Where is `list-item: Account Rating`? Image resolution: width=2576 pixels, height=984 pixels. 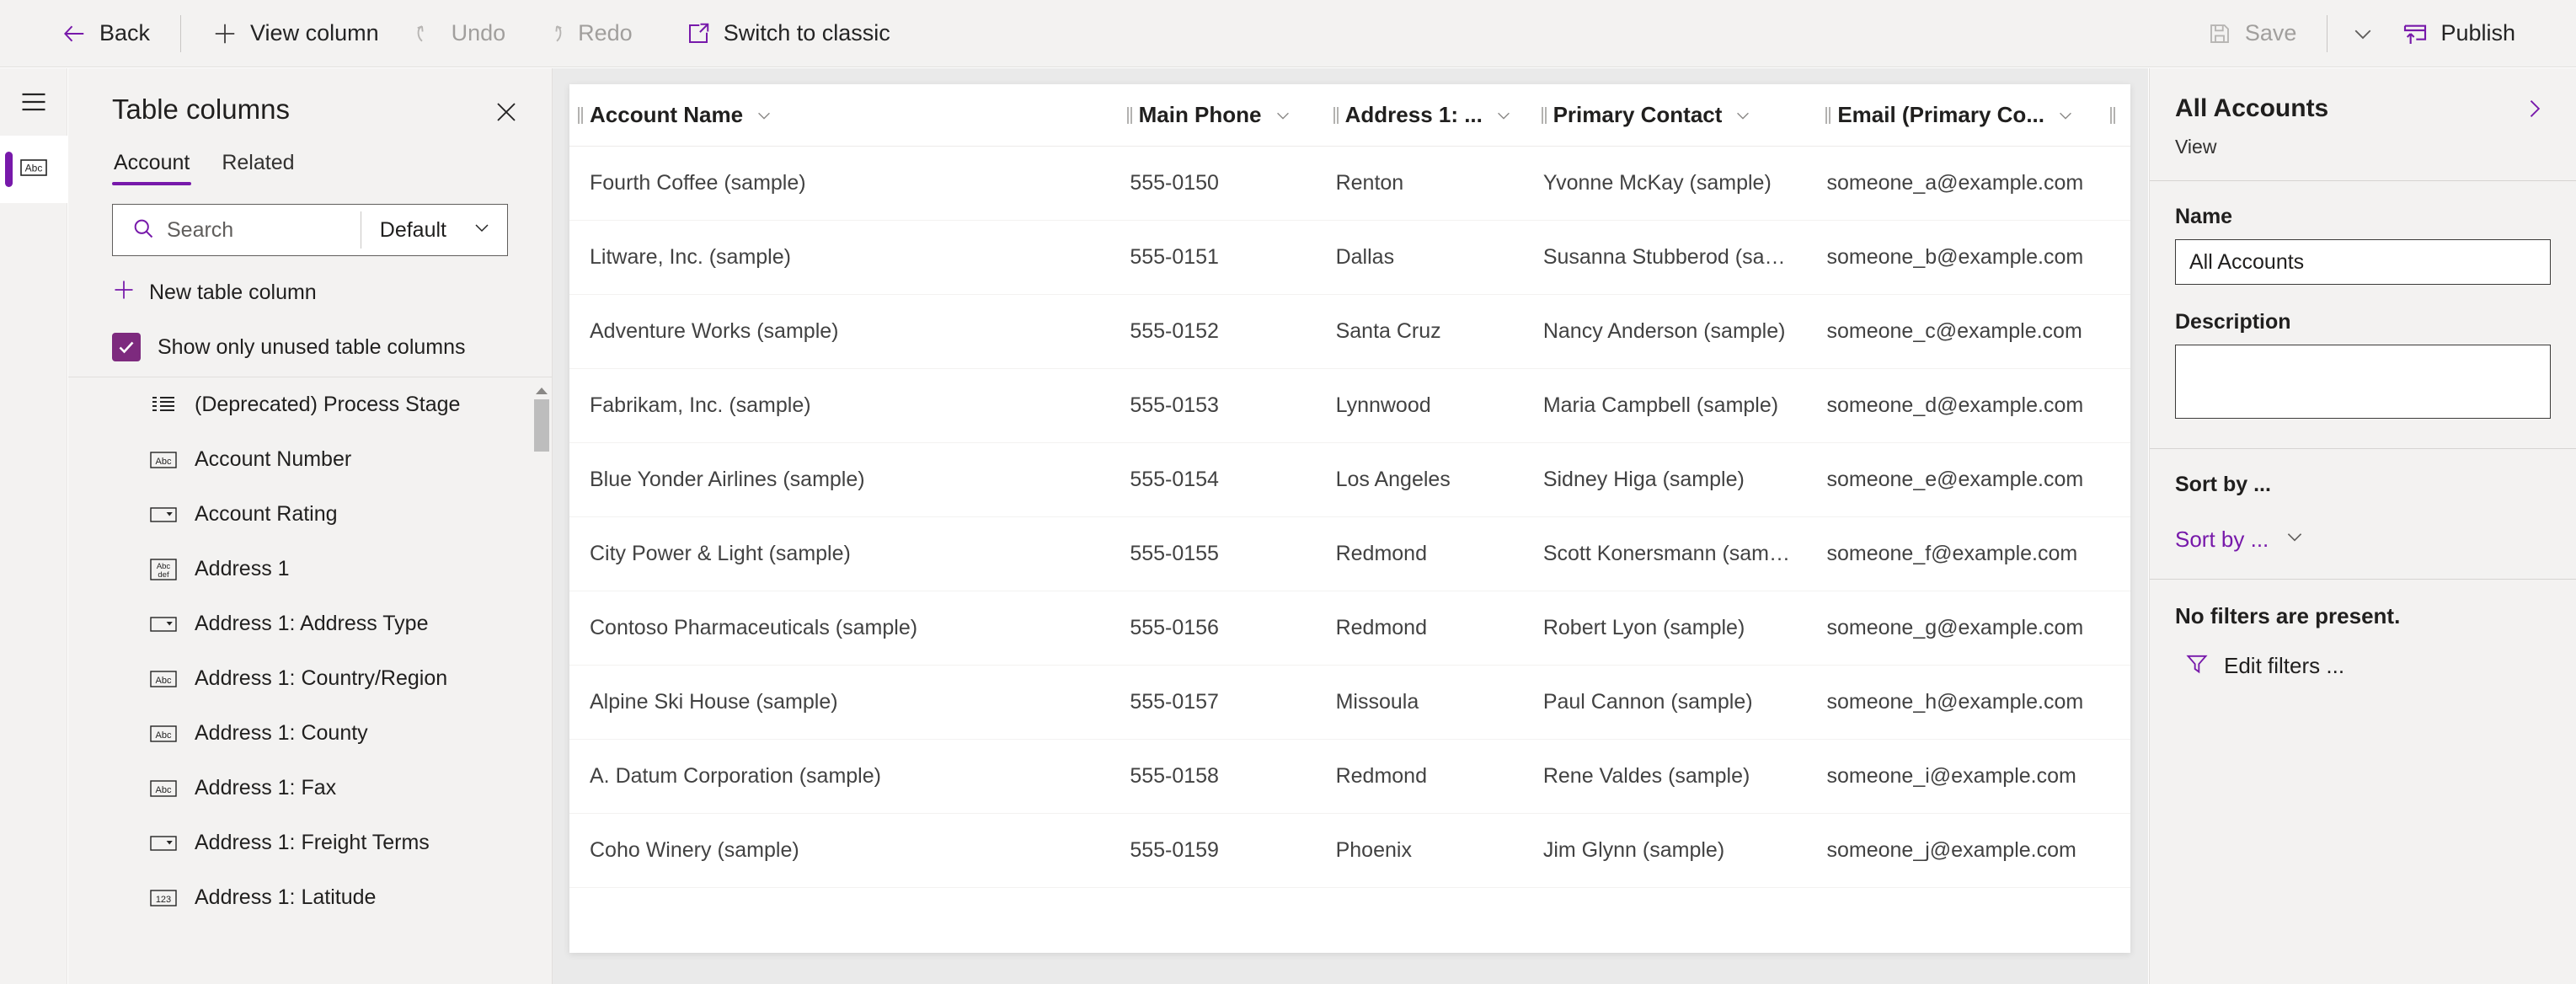 list-item: Account Rating is located at coordinates (300, 514).